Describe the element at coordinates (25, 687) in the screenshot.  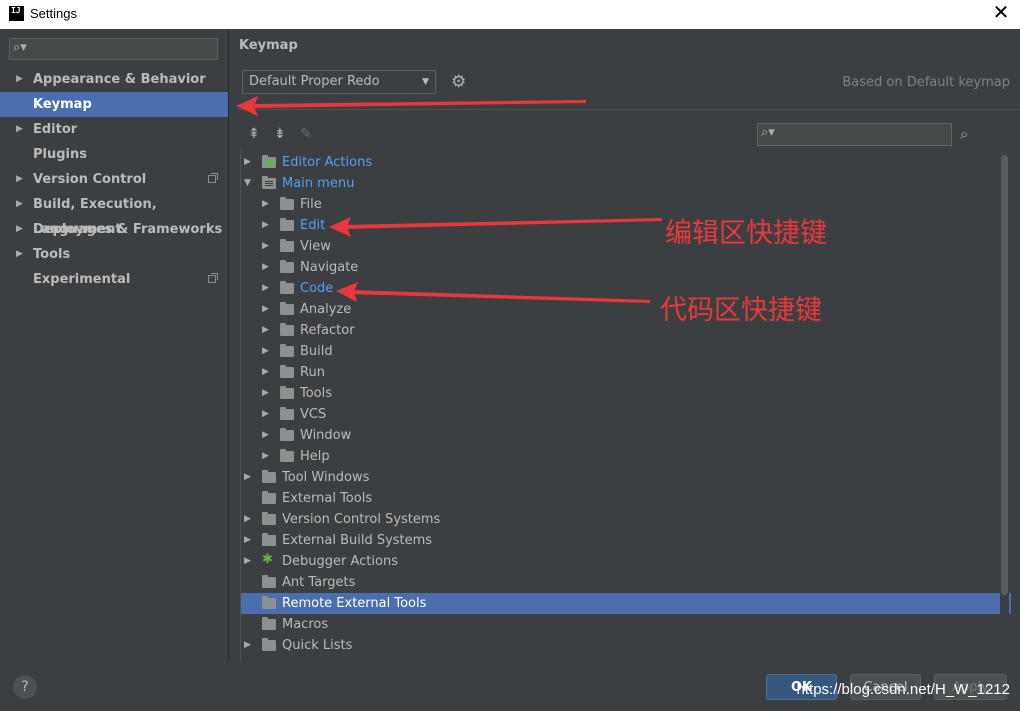
I see `help-button: ?` at that location.